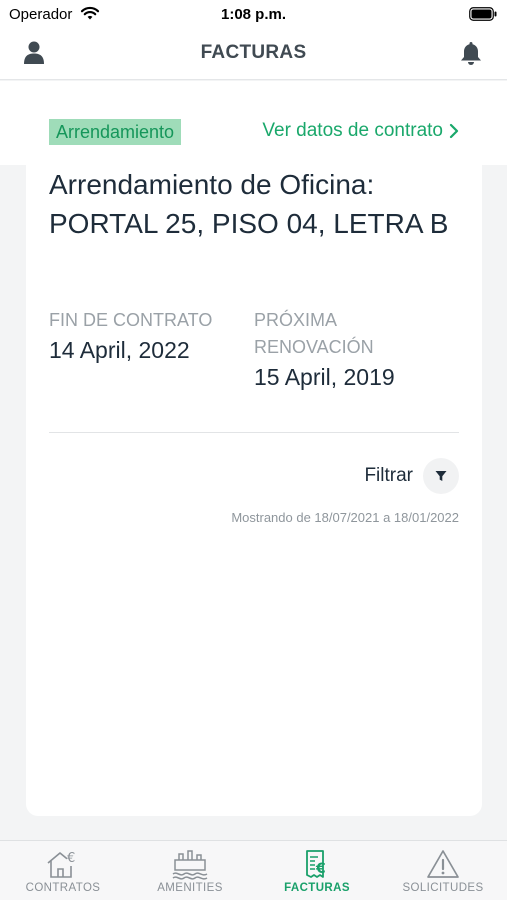 The width and height of the screenshot is (507, 900). Describe the element at coordinates (388, 475) in the screenshot. I see `filter-label: Filtrar` at that location.